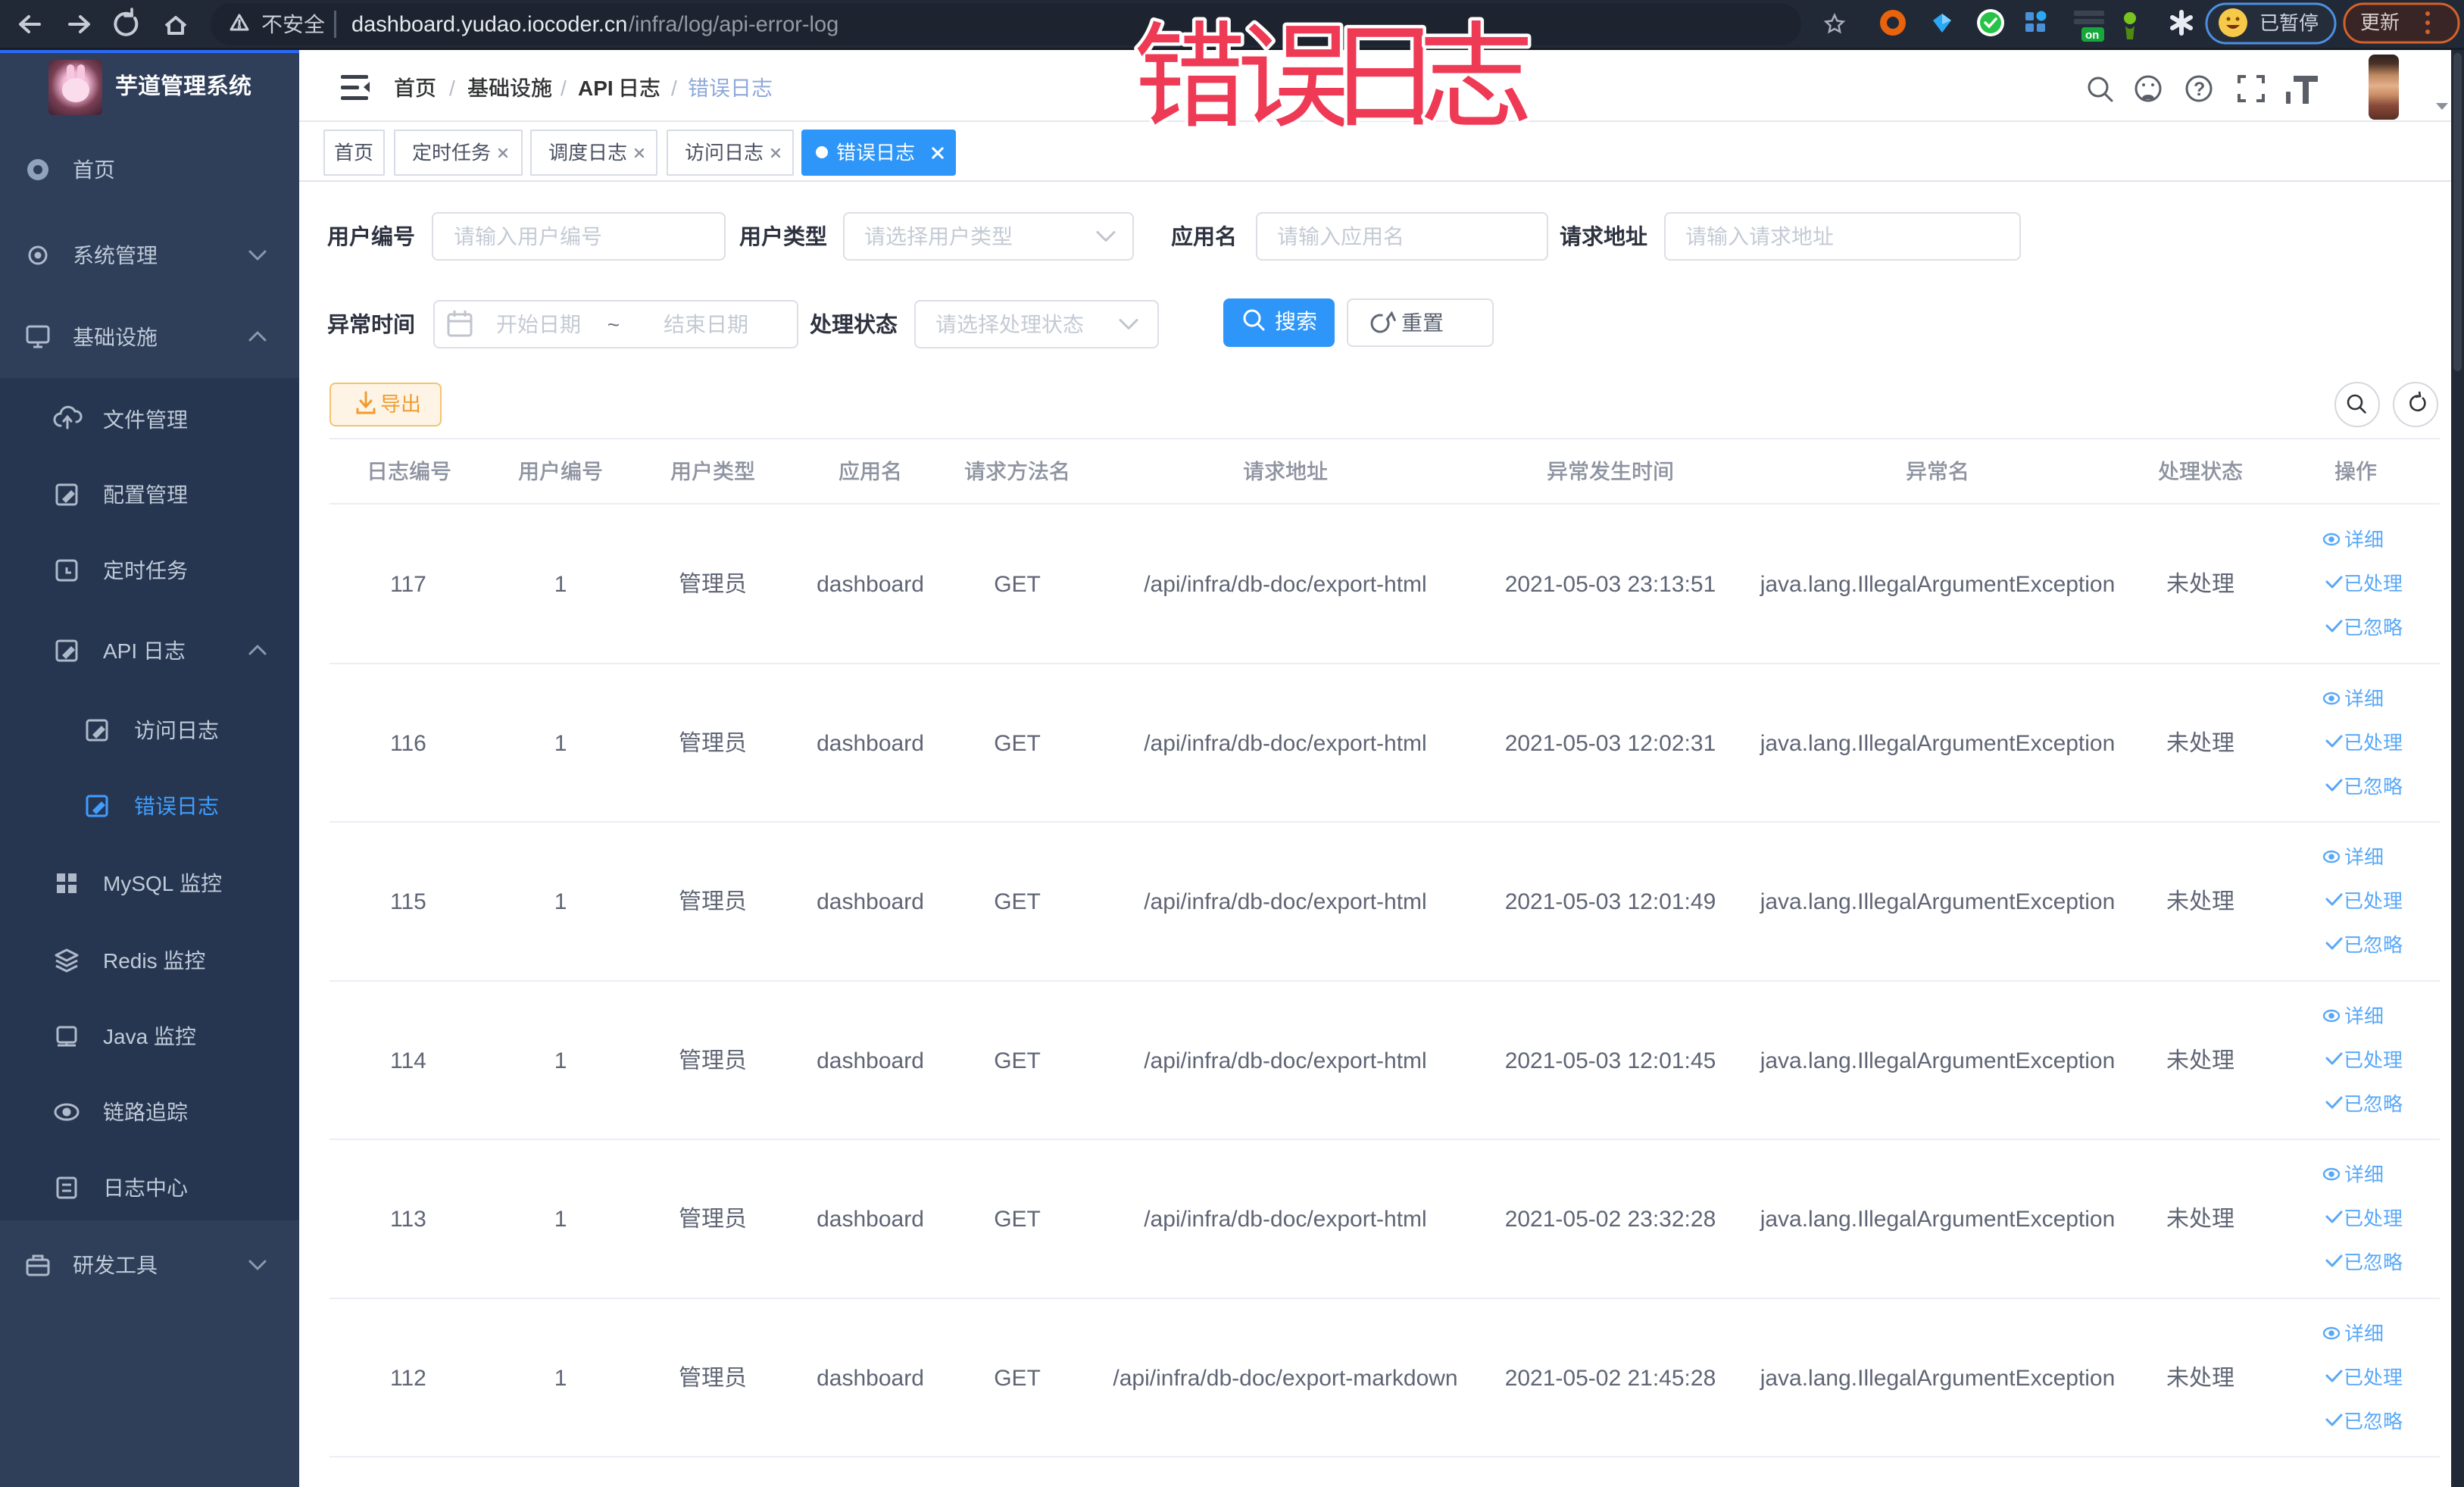 Image resolution: width=2464 pixels, height=1487 pixels. I want to click on svg-text: 116, so click(408, 743).